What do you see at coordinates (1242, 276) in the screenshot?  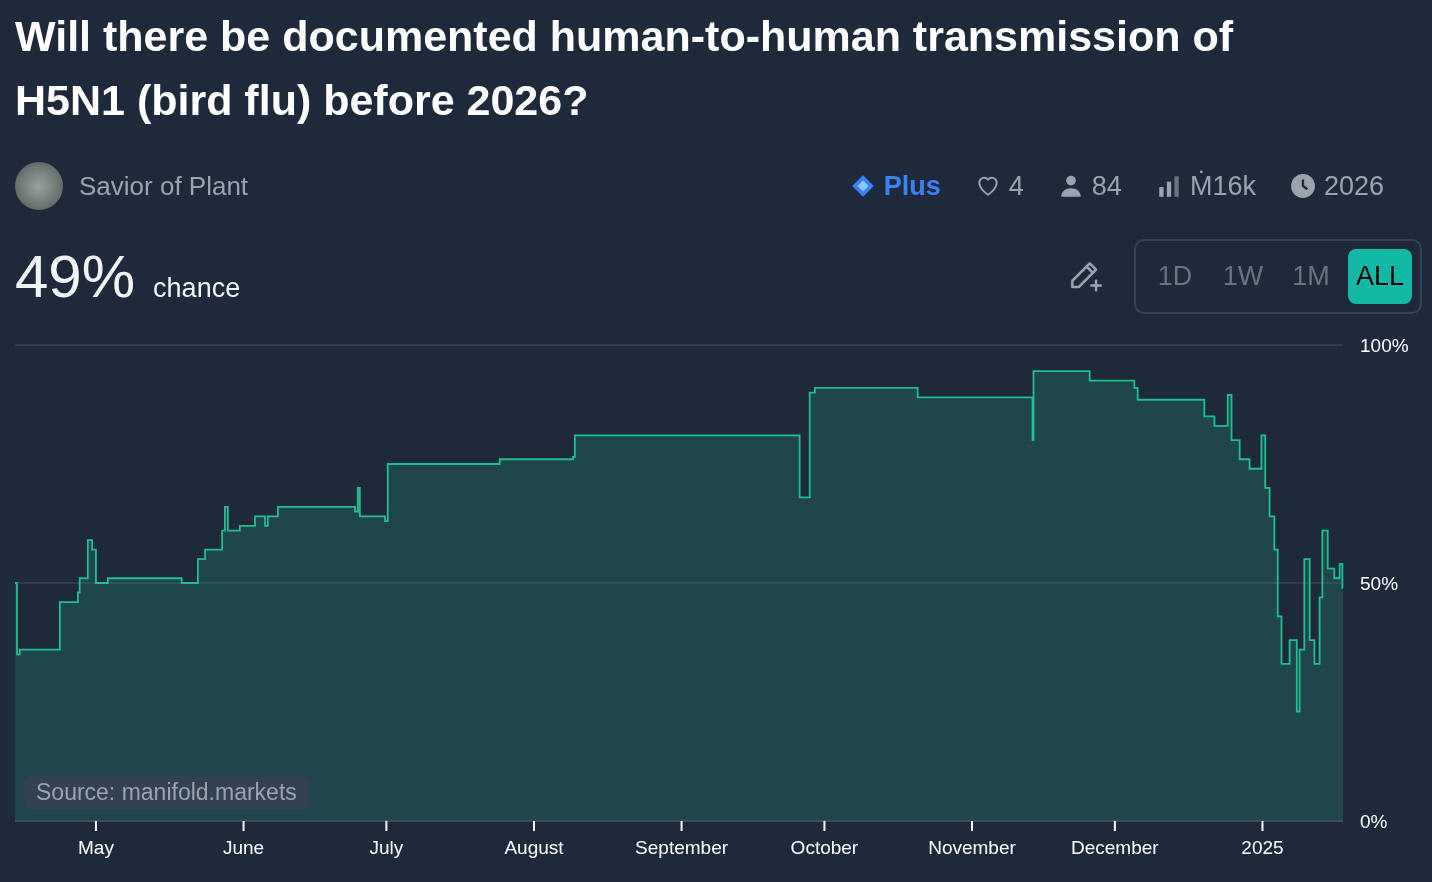 I see `range-tab: 1W` at bounding box center [1242, 276].